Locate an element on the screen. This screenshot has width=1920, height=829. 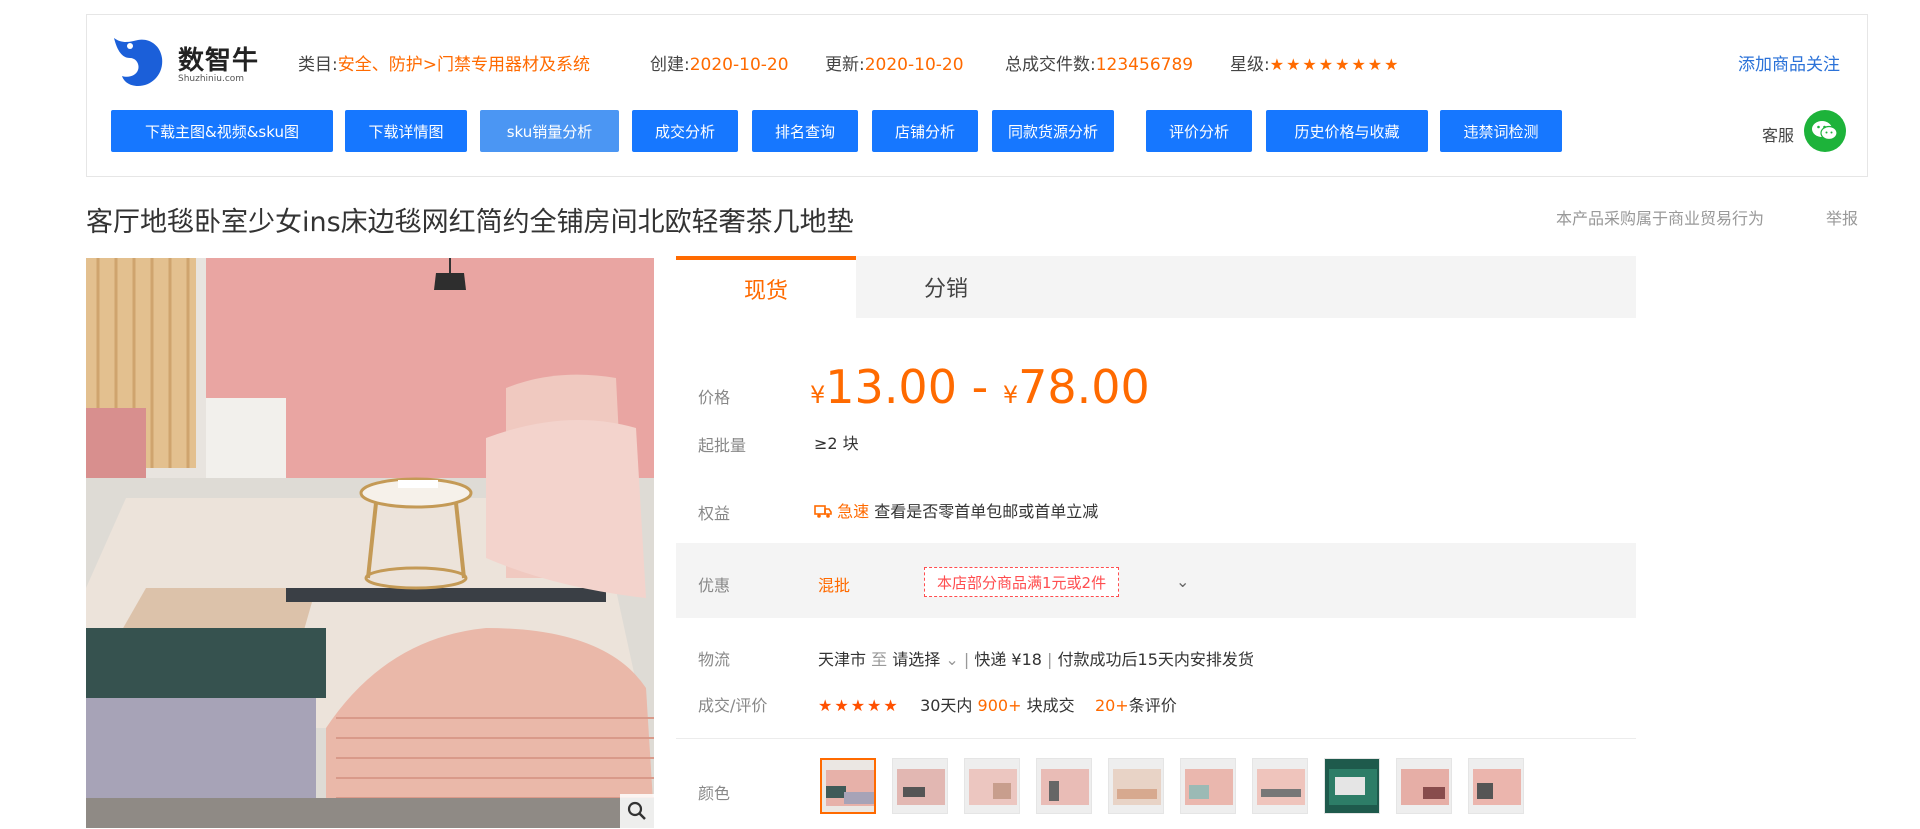
same-source-analysis-button: 同款货源分析 is located at coordinates (1053, 131).